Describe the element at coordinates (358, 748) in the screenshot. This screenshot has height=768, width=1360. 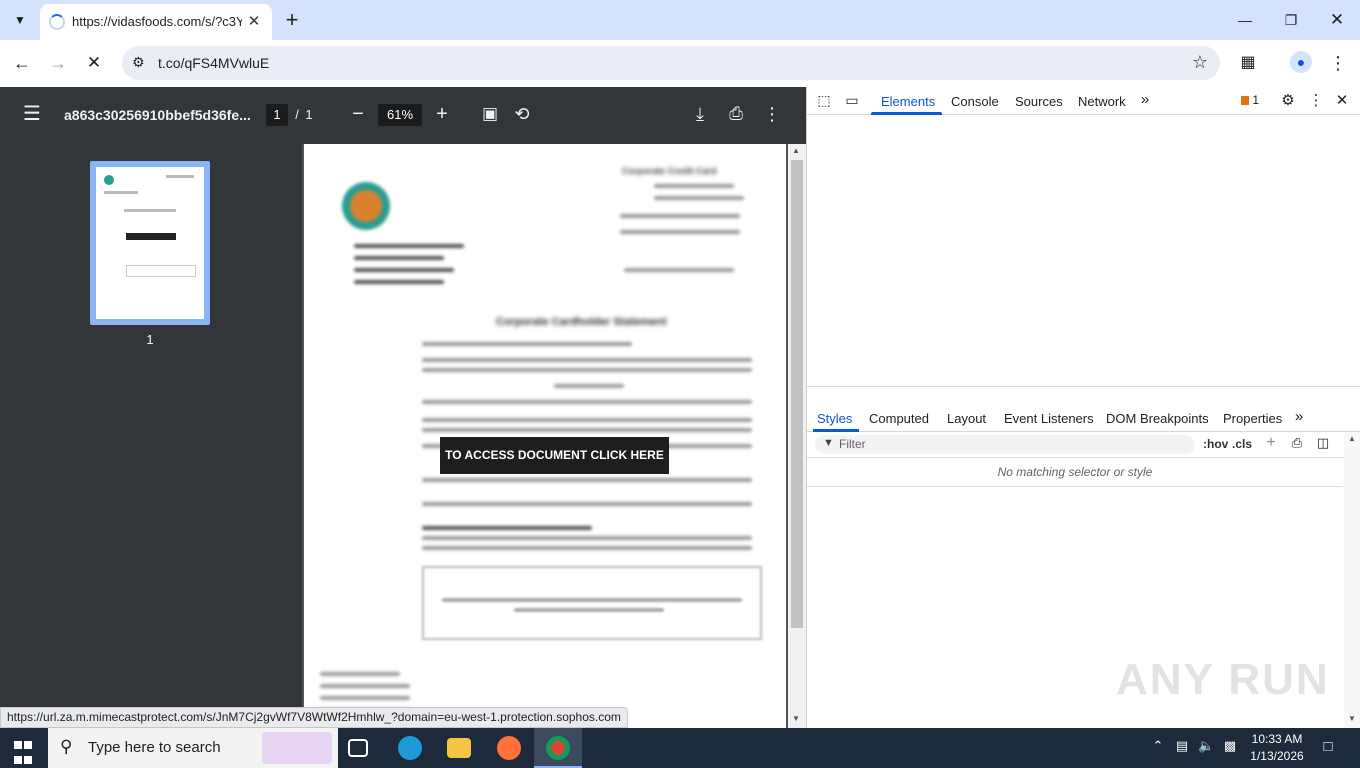
I see `task-view-icon` at that location.